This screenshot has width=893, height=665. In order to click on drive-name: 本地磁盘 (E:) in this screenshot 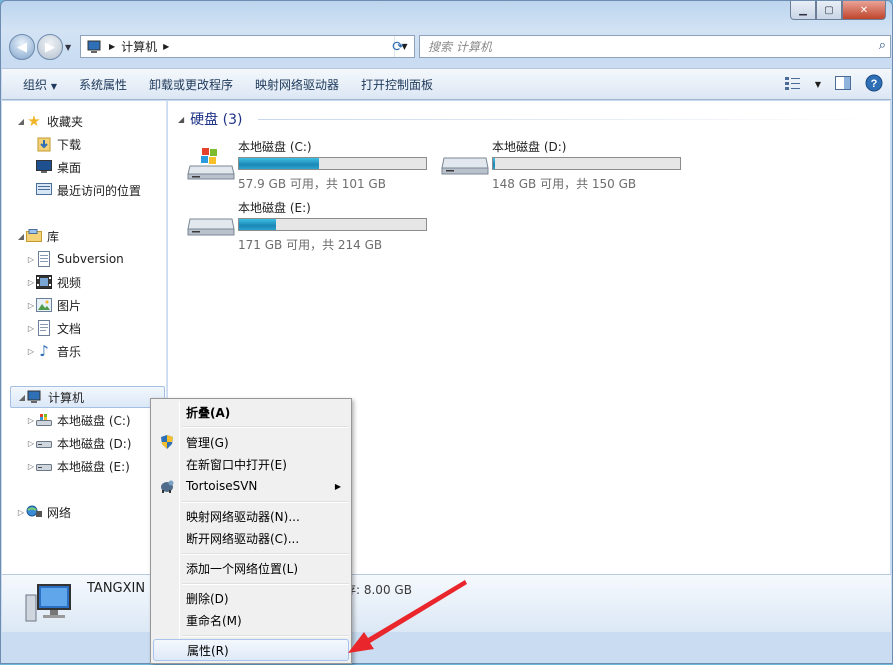, I will do `click(274, 208)`.